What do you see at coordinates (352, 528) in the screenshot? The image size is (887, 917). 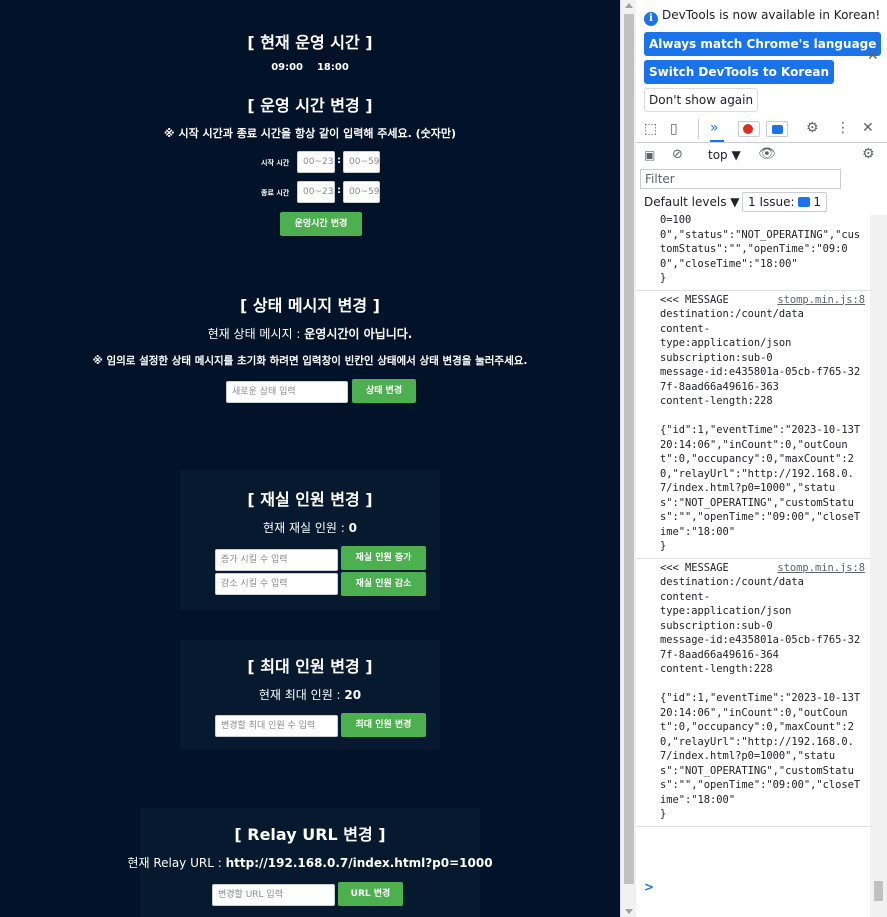 I see `current-occupancy-value: 0` at bounding box center [352, 528].